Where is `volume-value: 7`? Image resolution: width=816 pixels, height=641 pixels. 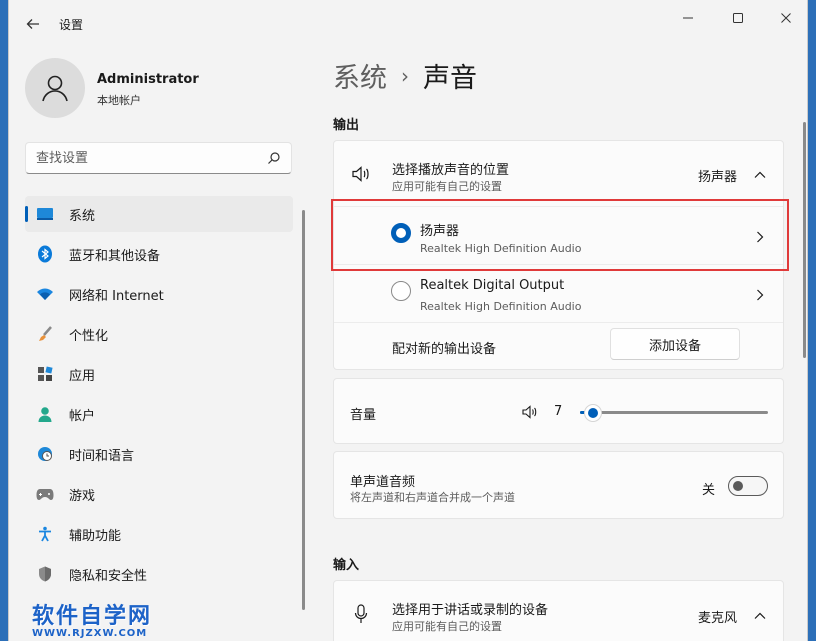 volume-value: 7 is located at coordinates (558, 411).